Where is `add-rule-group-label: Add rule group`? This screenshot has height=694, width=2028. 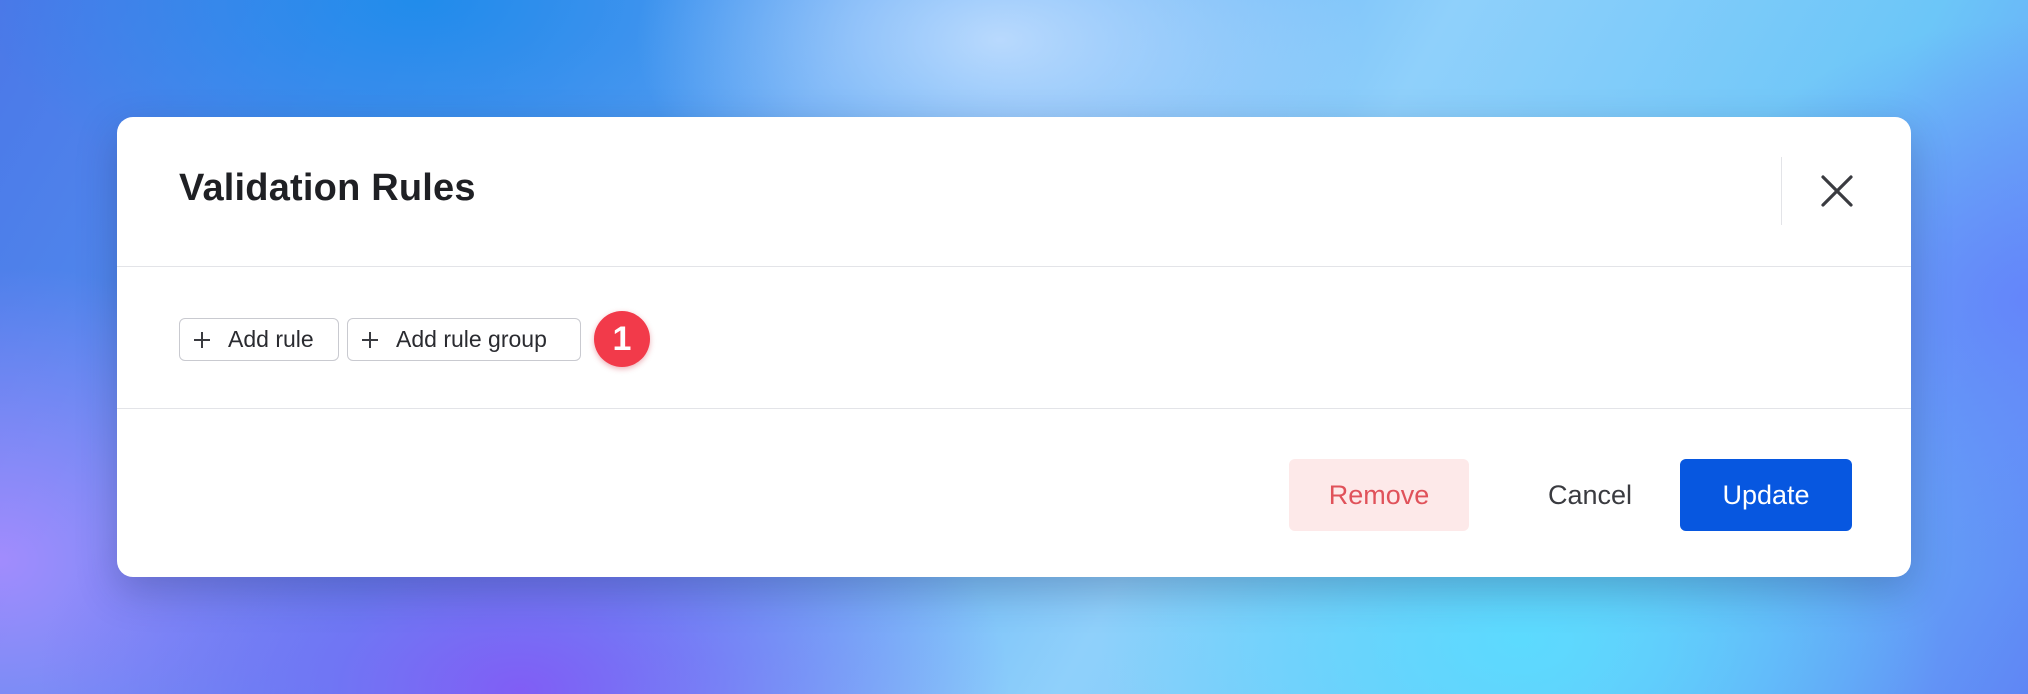 add-rule-group-label: Add rule group is located at coordinates (471, 339).